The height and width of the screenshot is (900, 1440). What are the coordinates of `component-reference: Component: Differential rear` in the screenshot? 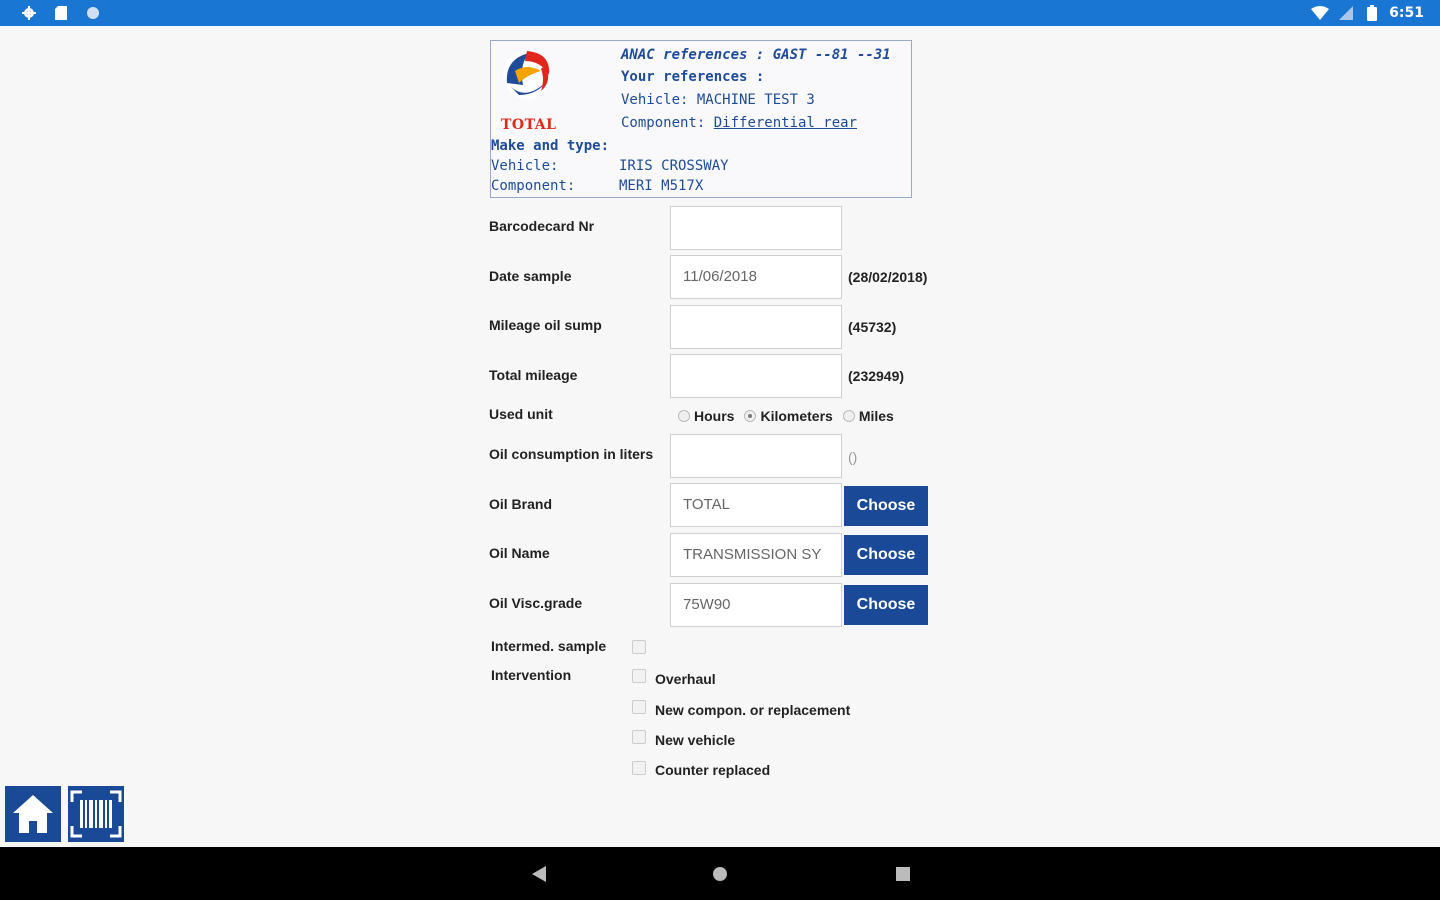 It's located at (739, 123).